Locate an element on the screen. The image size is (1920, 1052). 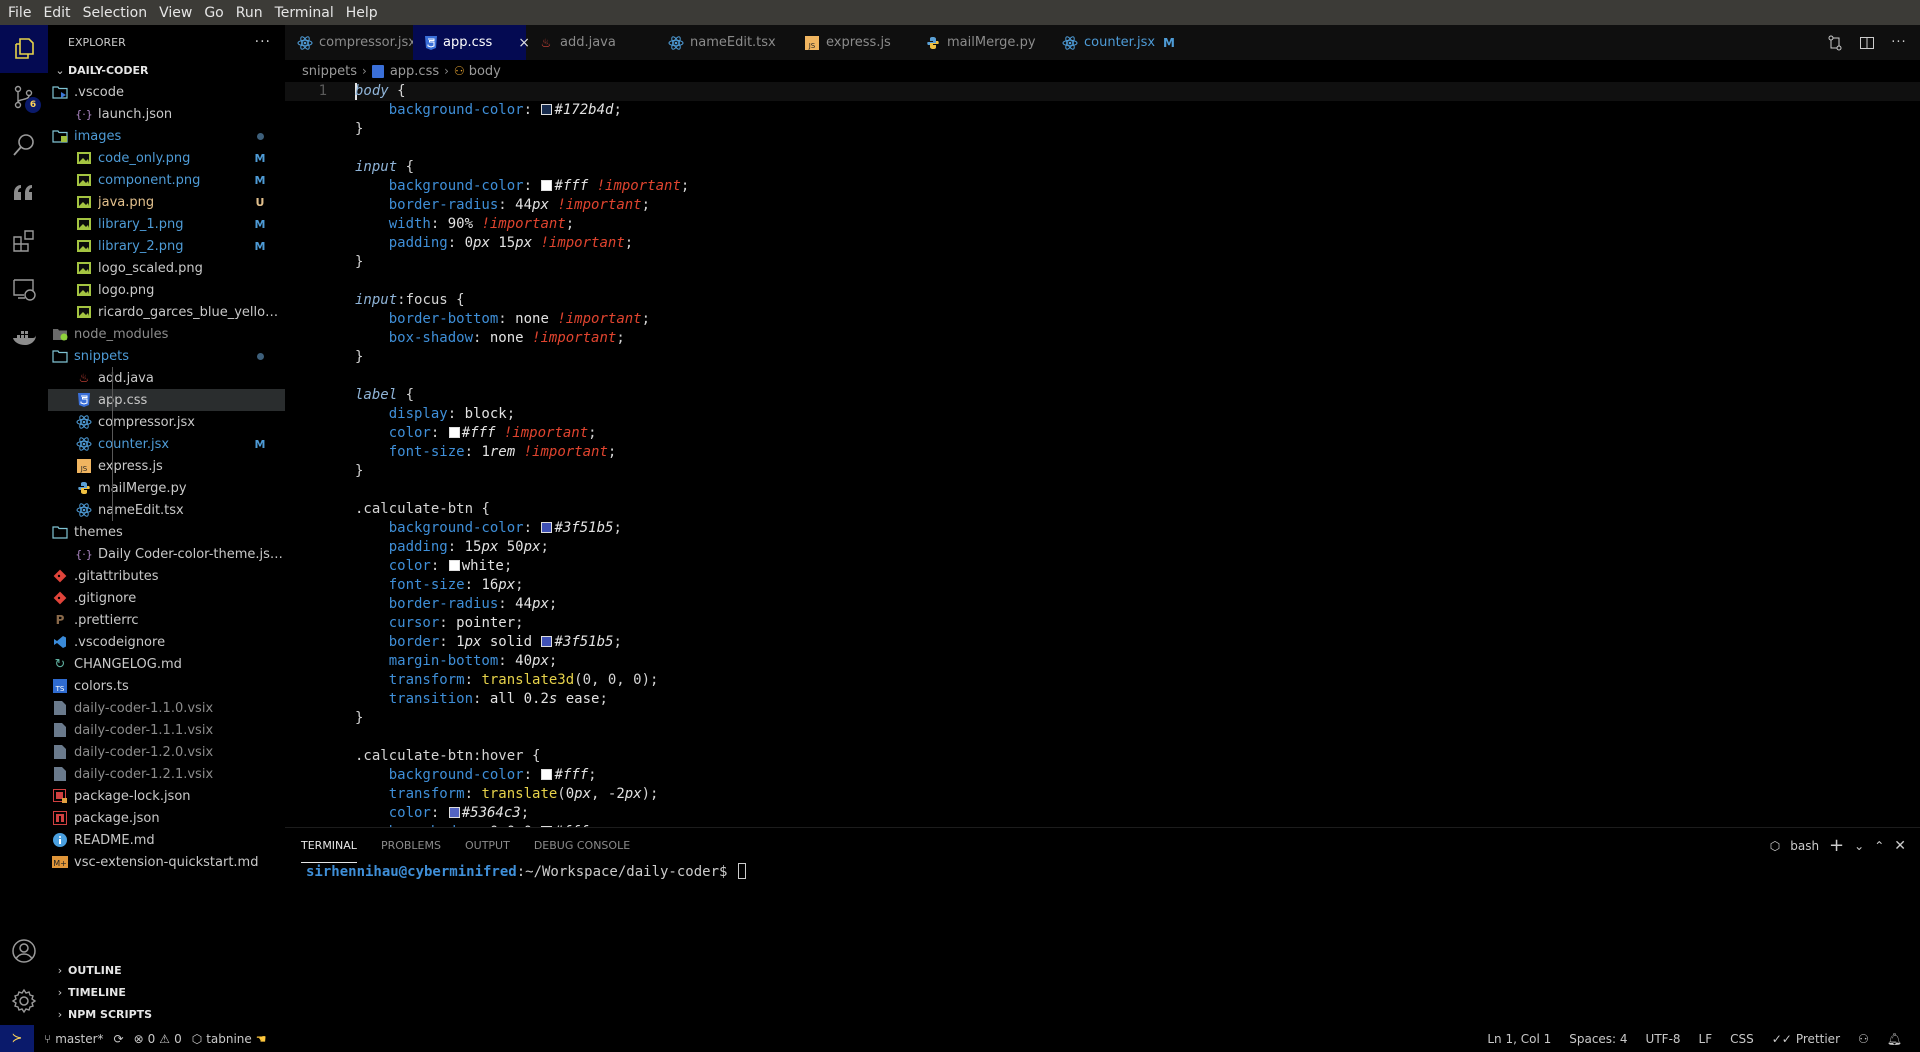
tree-file: package-lock.json is located at coordinates (166, 796).